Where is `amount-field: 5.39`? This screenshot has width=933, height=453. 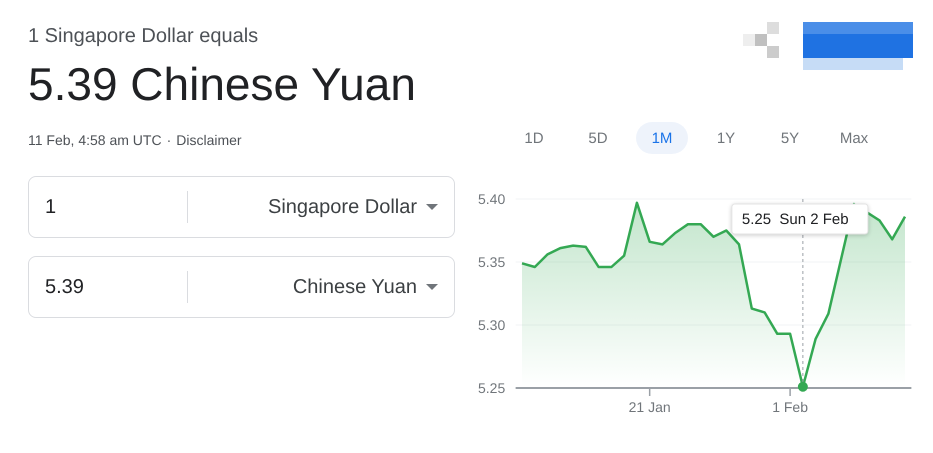 amount-field: 5.39 is located at coordinates (108, 287).